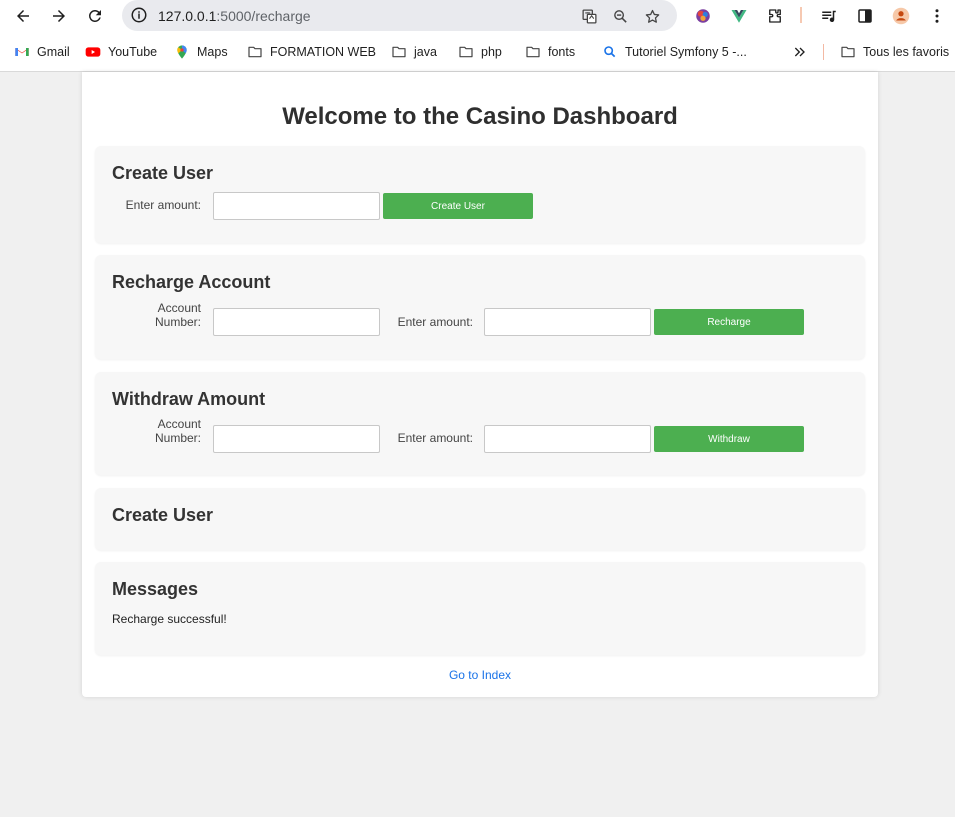 The width and height of the screenshot is (955, 817). I want to click on bookmark-label: FORMATION WEB, so click(323, 52).